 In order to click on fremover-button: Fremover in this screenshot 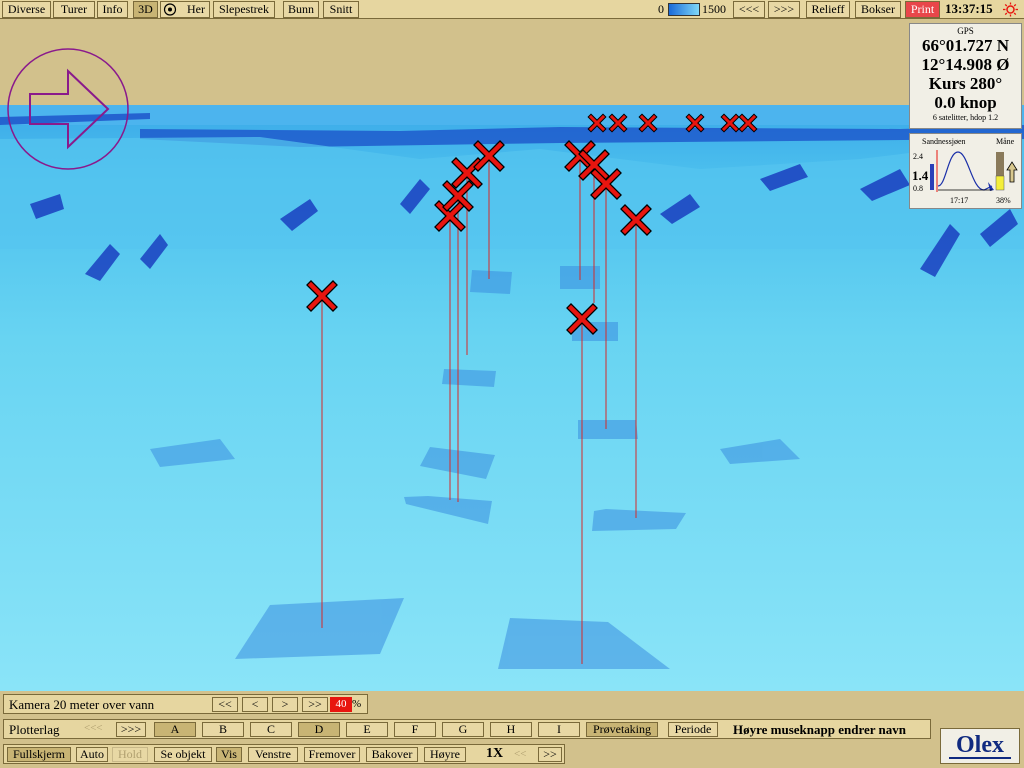, I will do `click(332, 754)`.